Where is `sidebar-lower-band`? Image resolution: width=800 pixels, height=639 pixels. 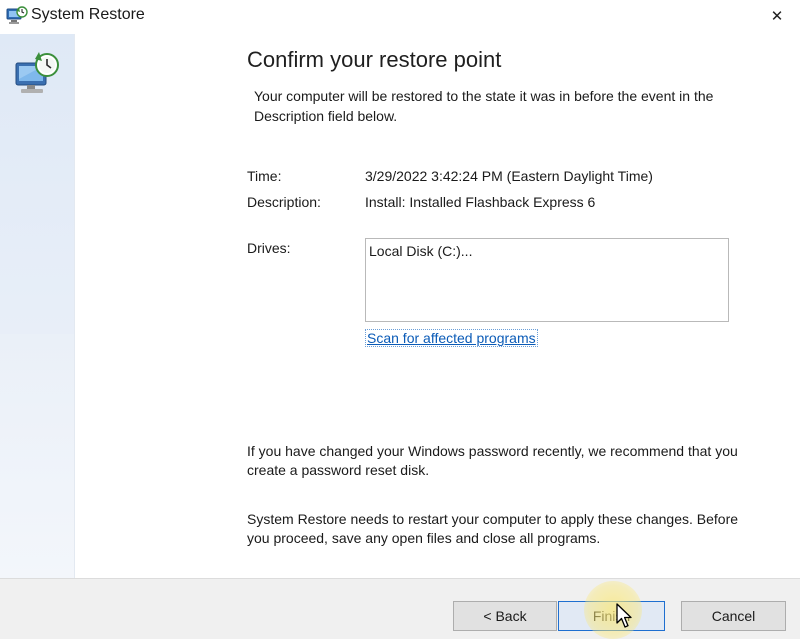
sidebar-lower-band is located at coordinates (37, 456).